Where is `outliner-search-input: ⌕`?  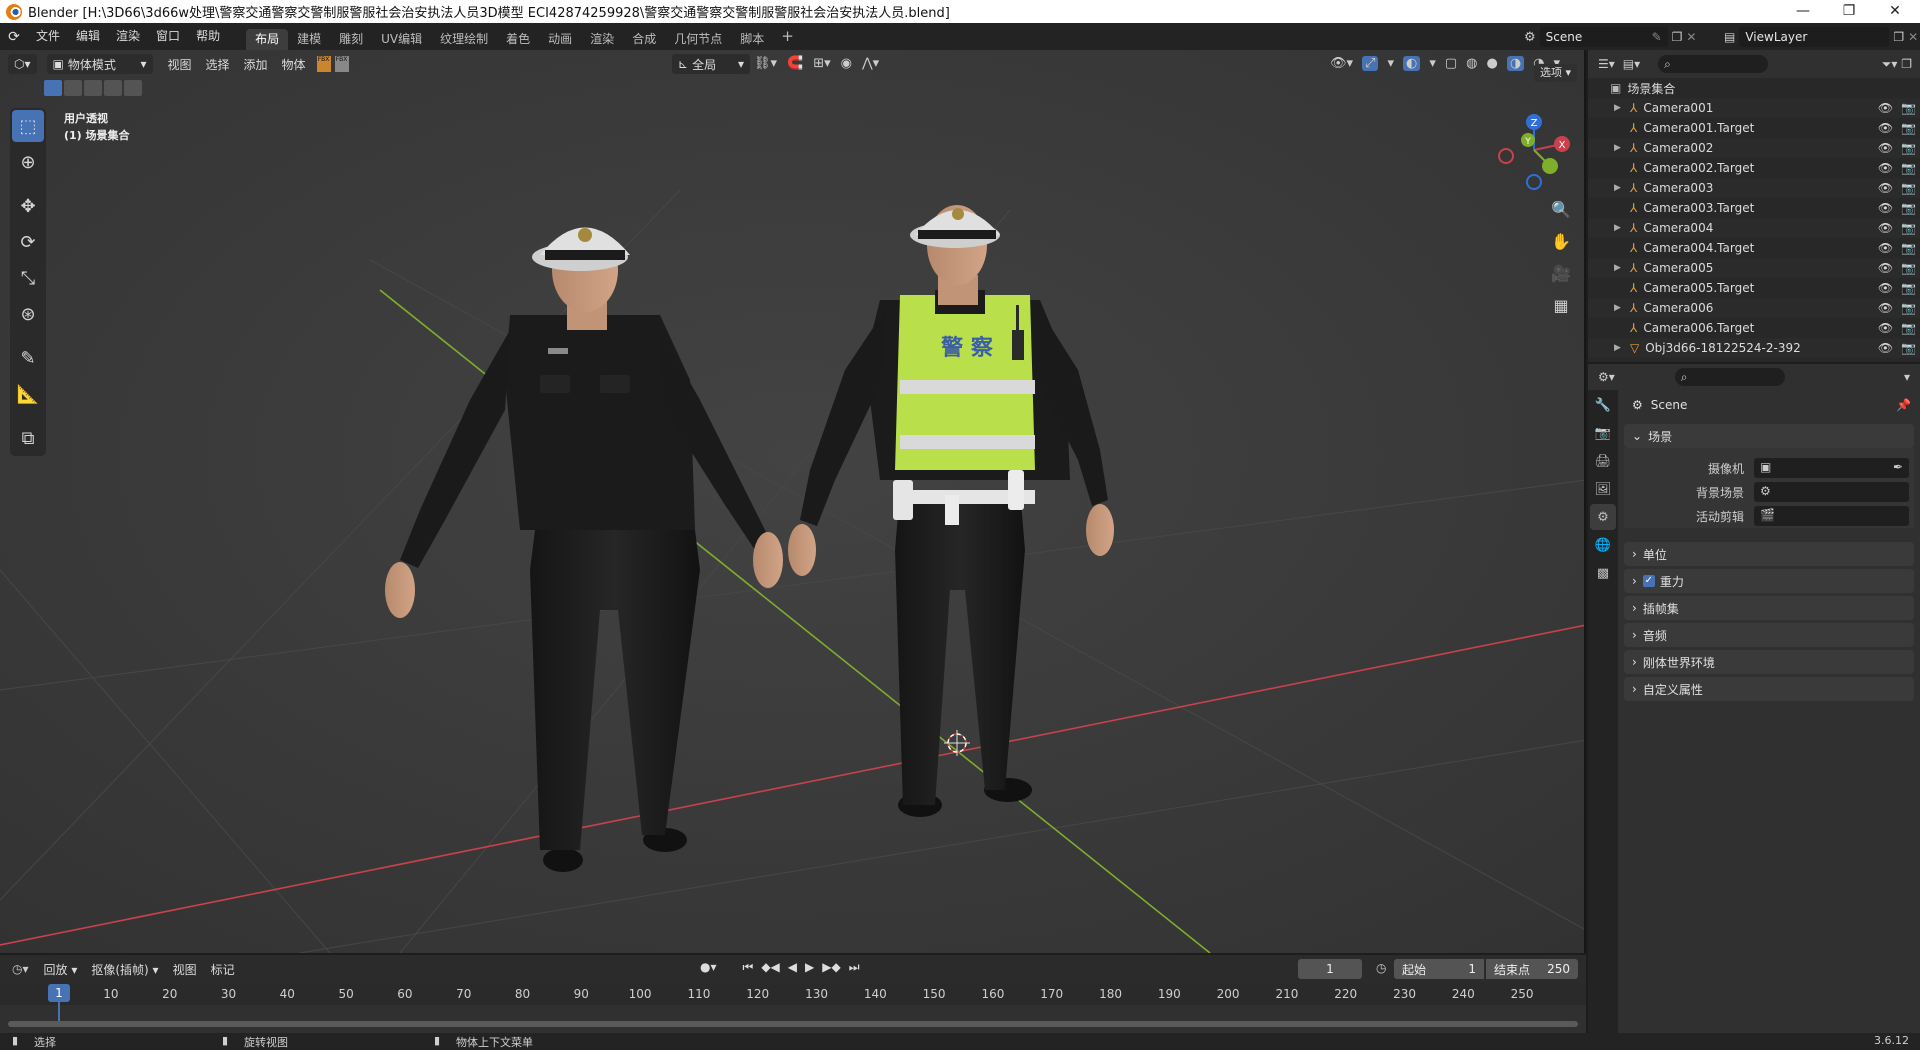 outliner-search-input: ⌕ is located at coordinates (1713, 64).